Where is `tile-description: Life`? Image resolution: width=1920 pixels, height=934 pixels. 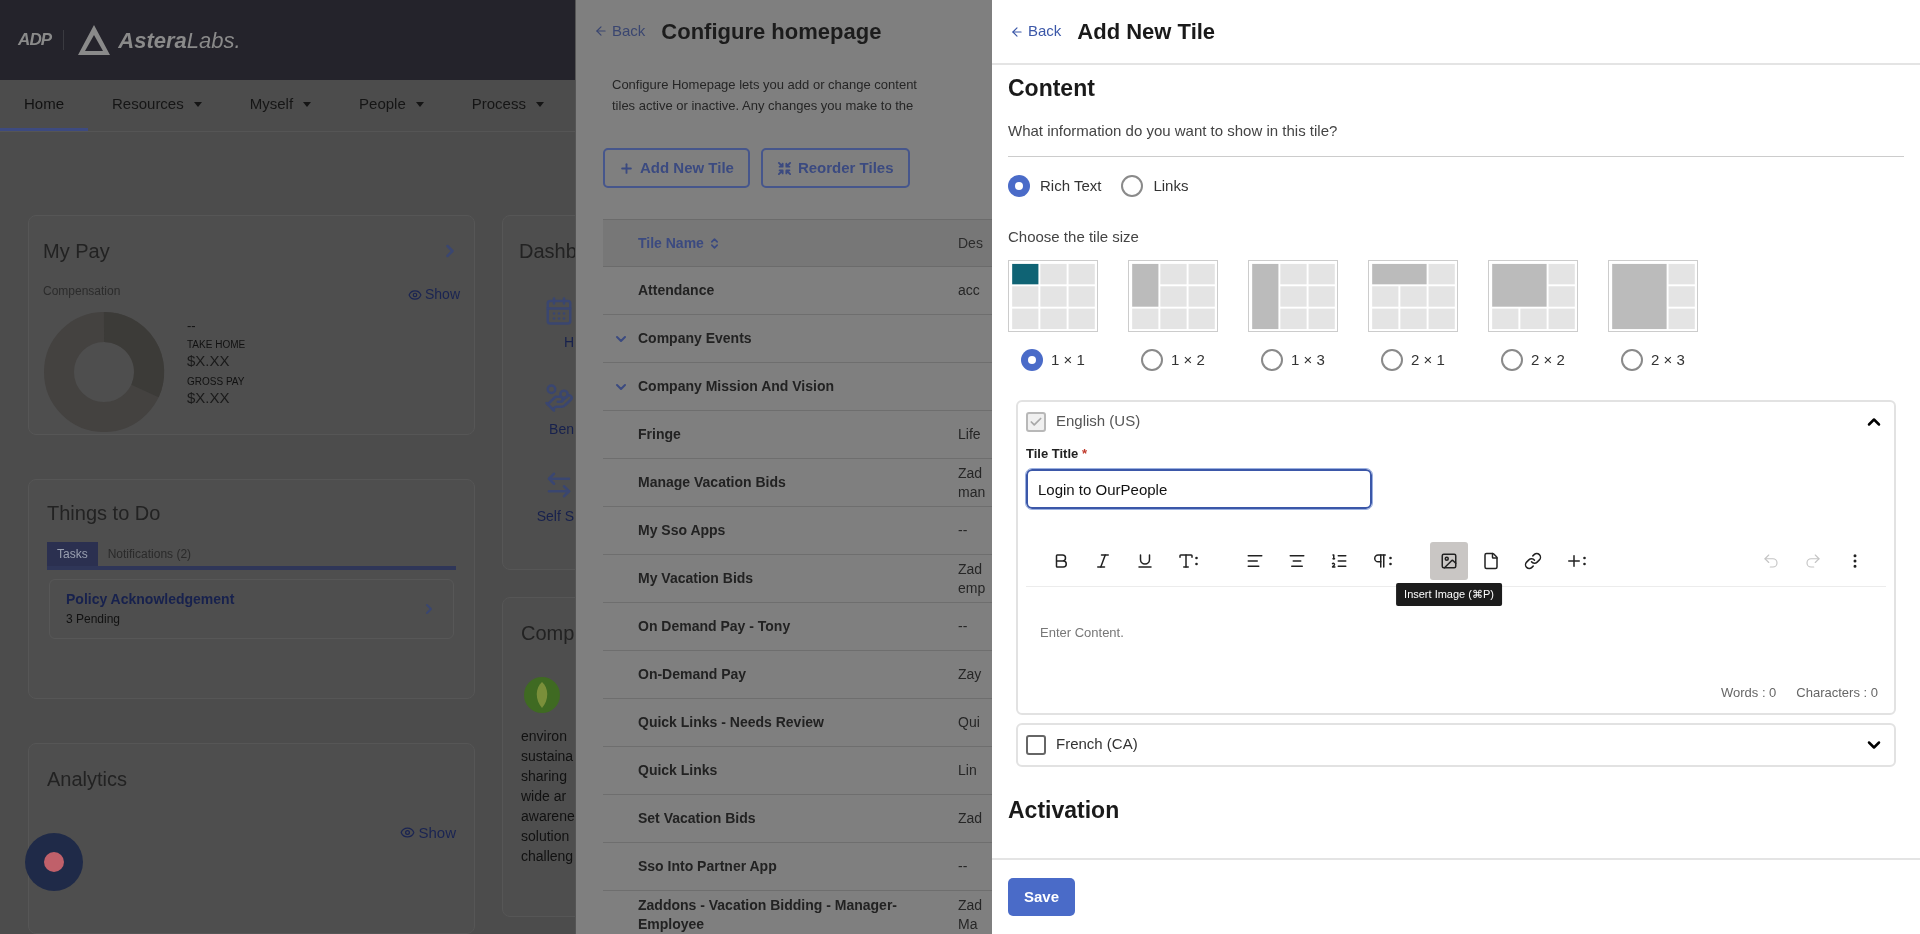
tile-description: Life is located at coordinates (969, 434).